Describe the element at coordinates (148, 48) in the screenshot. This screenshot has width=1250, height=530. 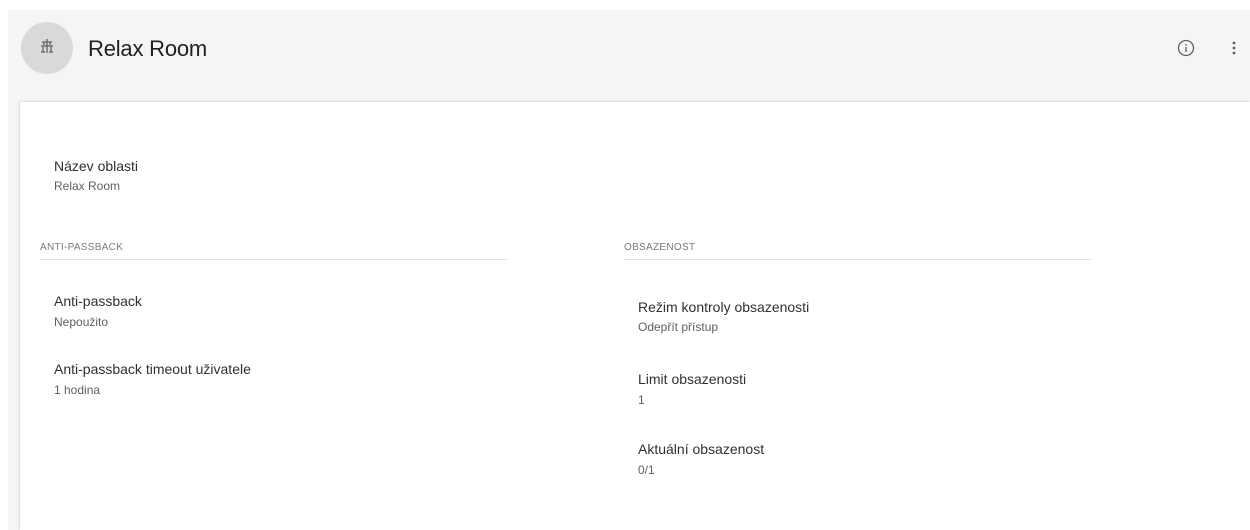
I see `page-title: Relax Room` at that location.